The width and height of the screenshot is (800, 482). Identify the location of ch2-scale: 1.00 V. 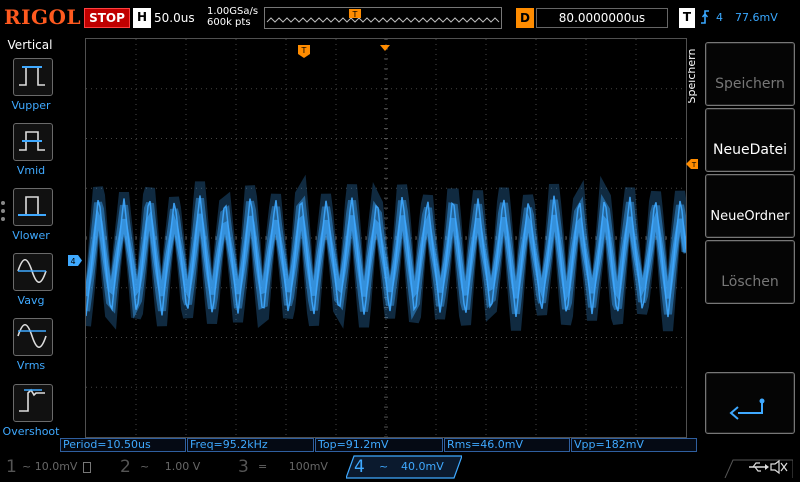
(182, 466).